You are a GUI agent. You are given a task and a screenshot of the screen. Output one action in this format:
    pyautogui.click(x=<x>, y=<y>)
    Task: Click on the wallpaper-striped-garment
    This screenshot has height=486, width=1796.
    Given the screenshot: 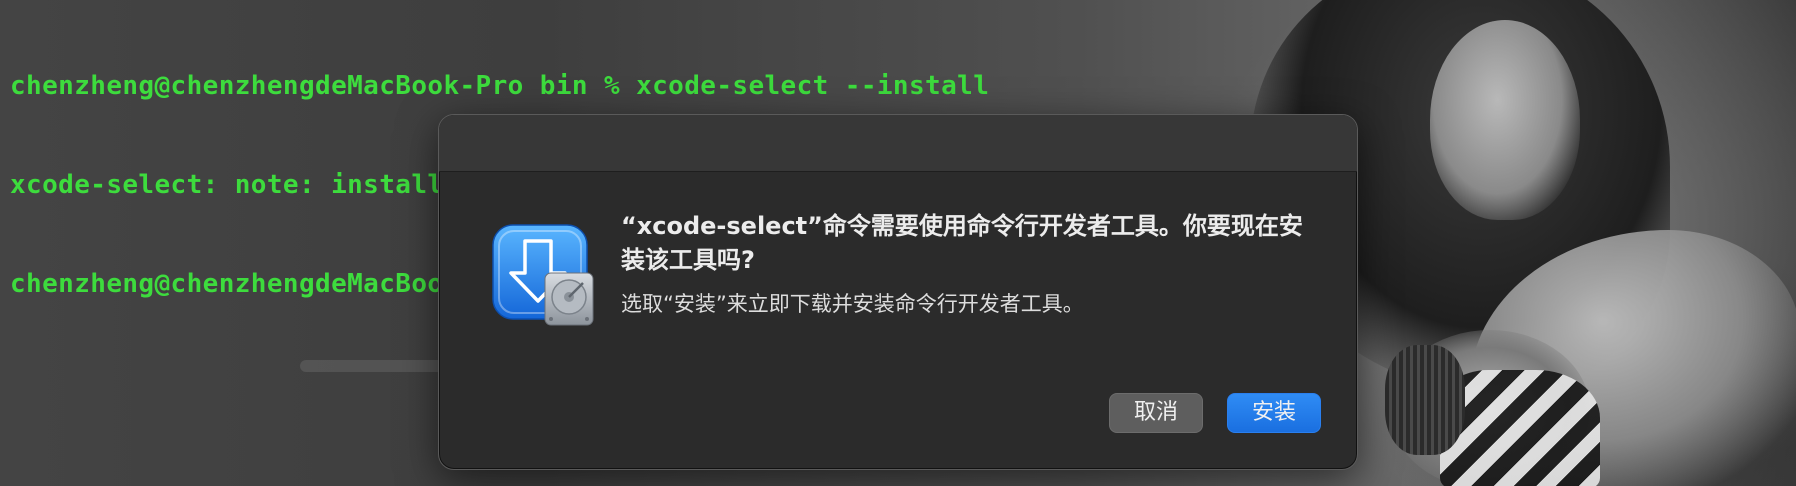 What is the action you would take?
    pyautogui.click(x=1520, y=428)
    